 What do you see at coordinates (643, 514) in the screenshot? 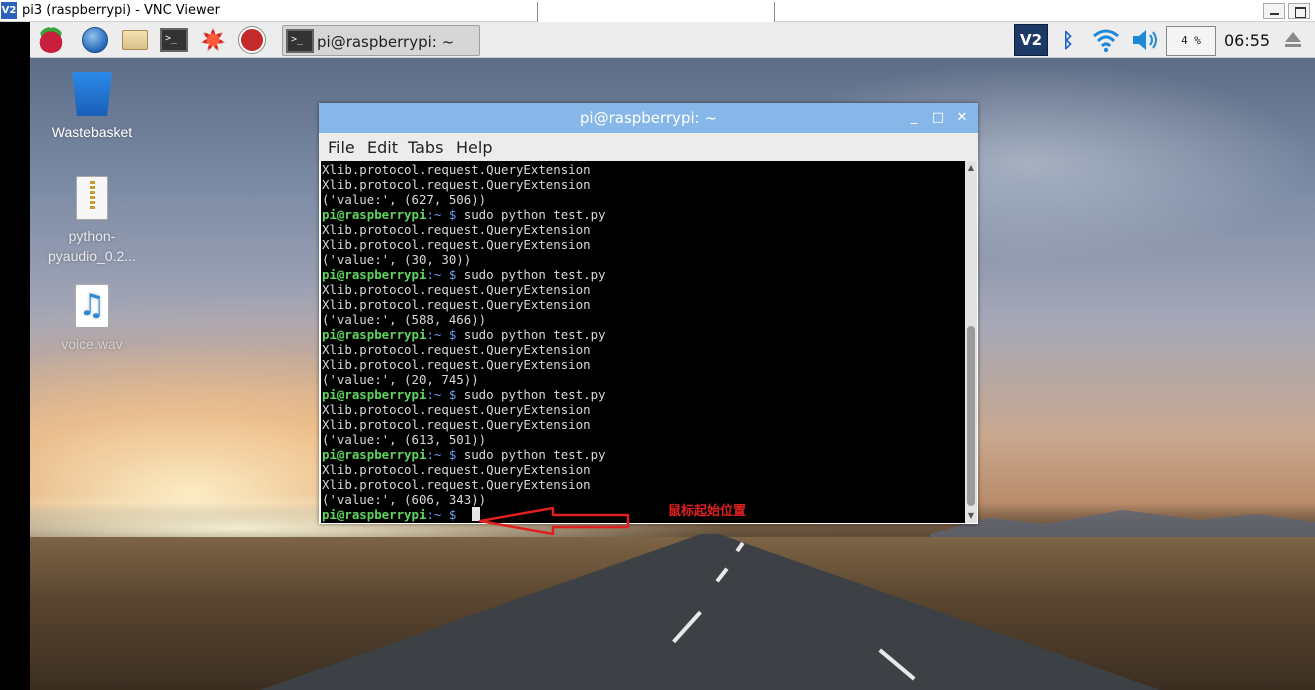
I see `terminal-prompt-line: pi@raspberrypi:~ $` at bounding box center [643, 514].